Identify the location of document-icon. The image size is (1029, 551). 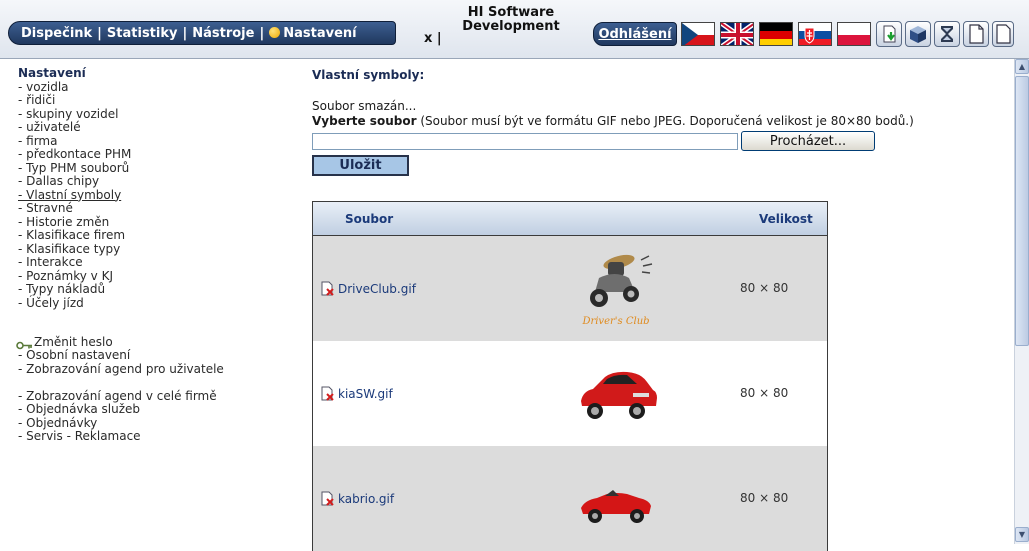
(976, 34).